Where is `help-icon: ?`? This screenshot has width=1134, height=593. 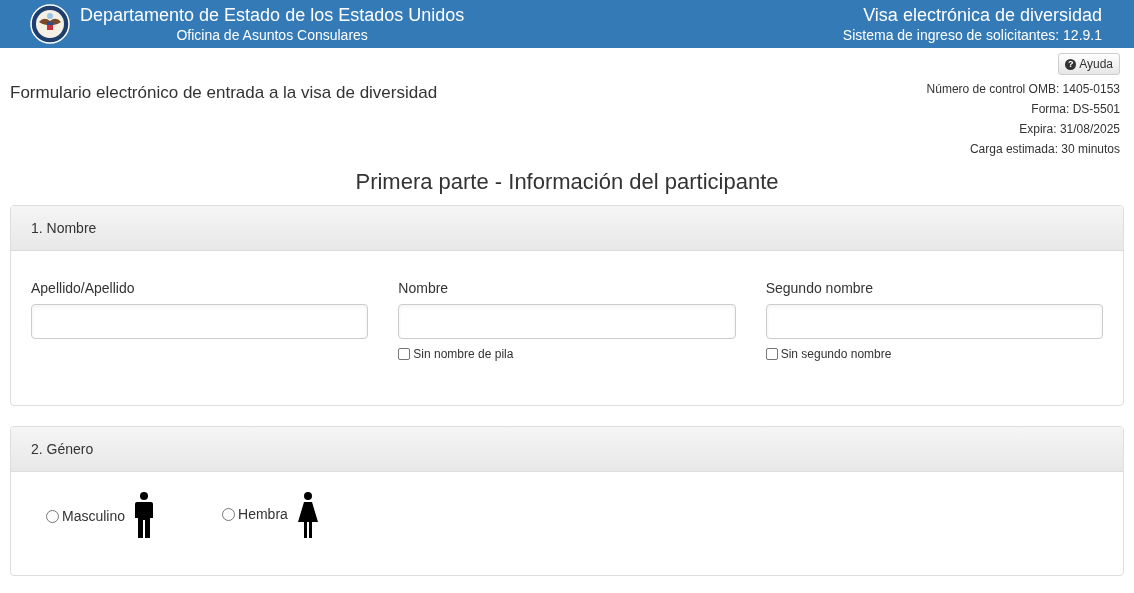 help-icon: ? is located at coordinates (1071, 64).